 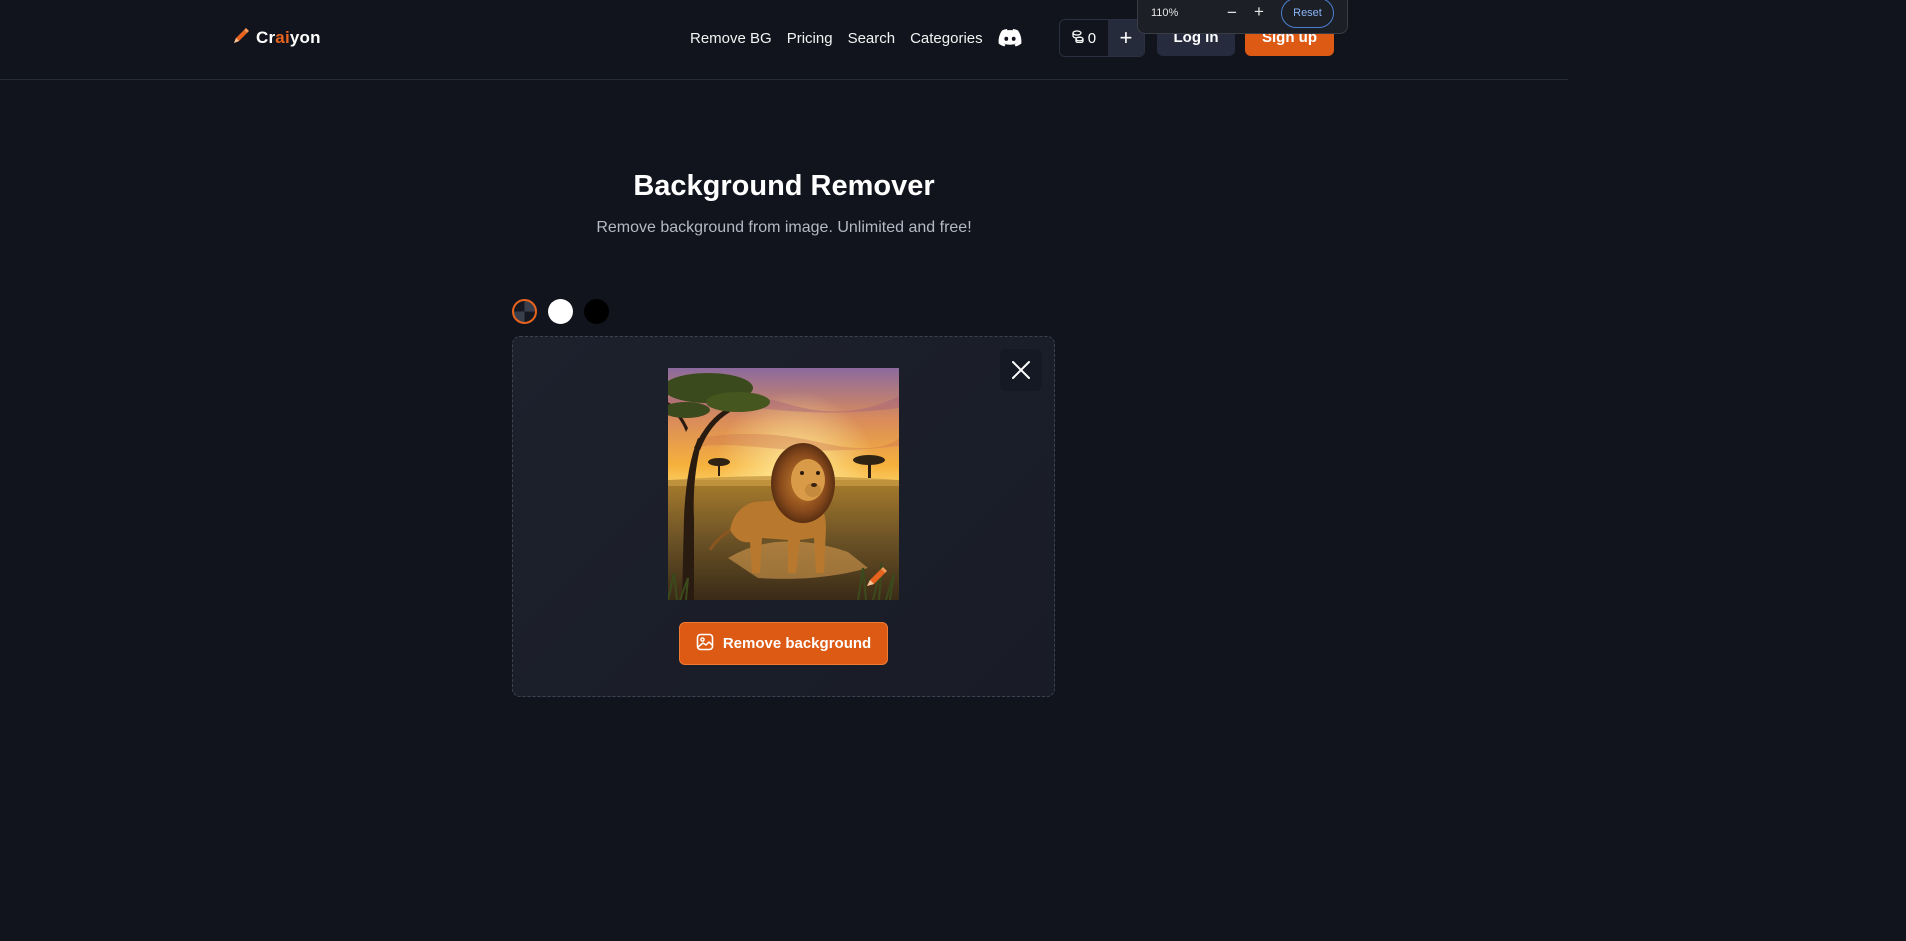 I want to click on coins-icon, so click(x=1078, y=38).